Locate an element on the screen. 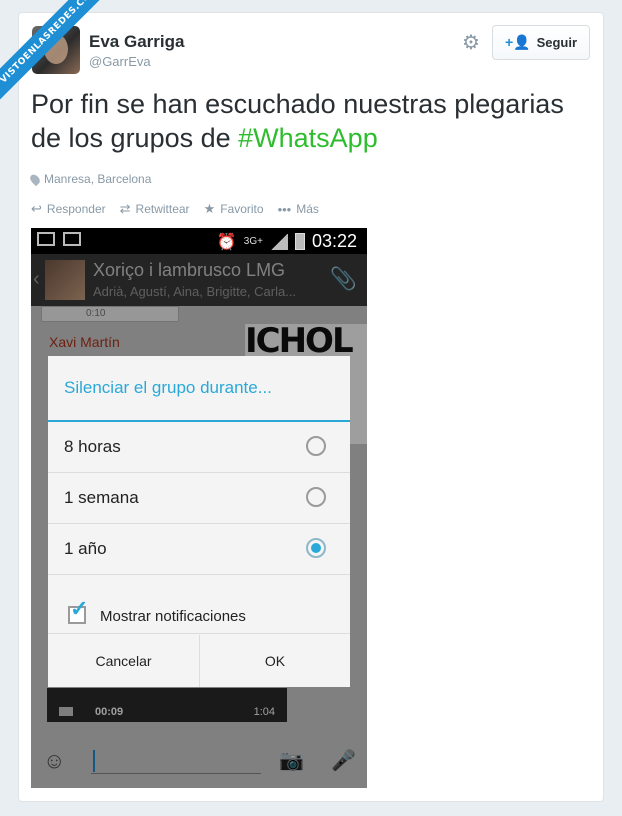 The height and width of the screenshot is (816, 622). follow-label: Seguir is located at coordinates (557, 42).